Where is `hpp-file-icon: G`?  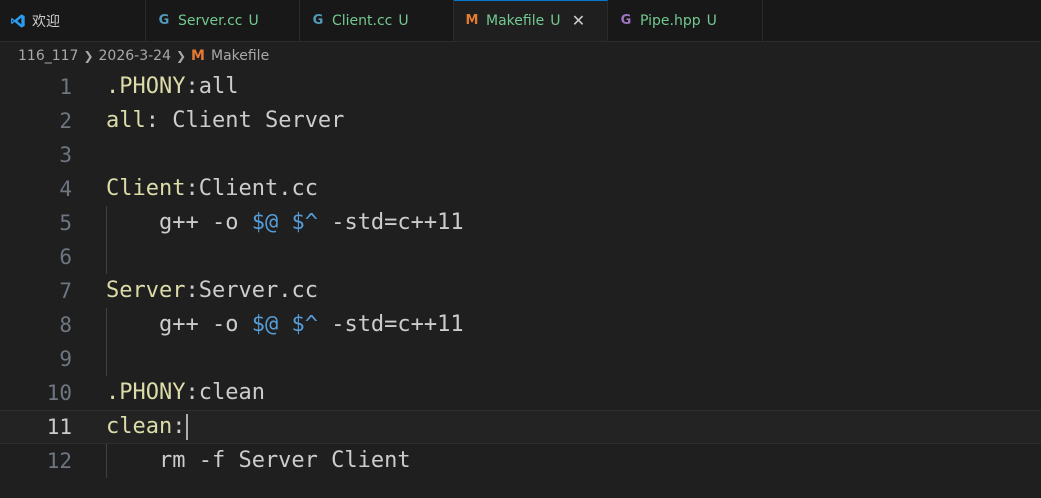
hpp-file-icon: G is located at coordinates (626, 20).